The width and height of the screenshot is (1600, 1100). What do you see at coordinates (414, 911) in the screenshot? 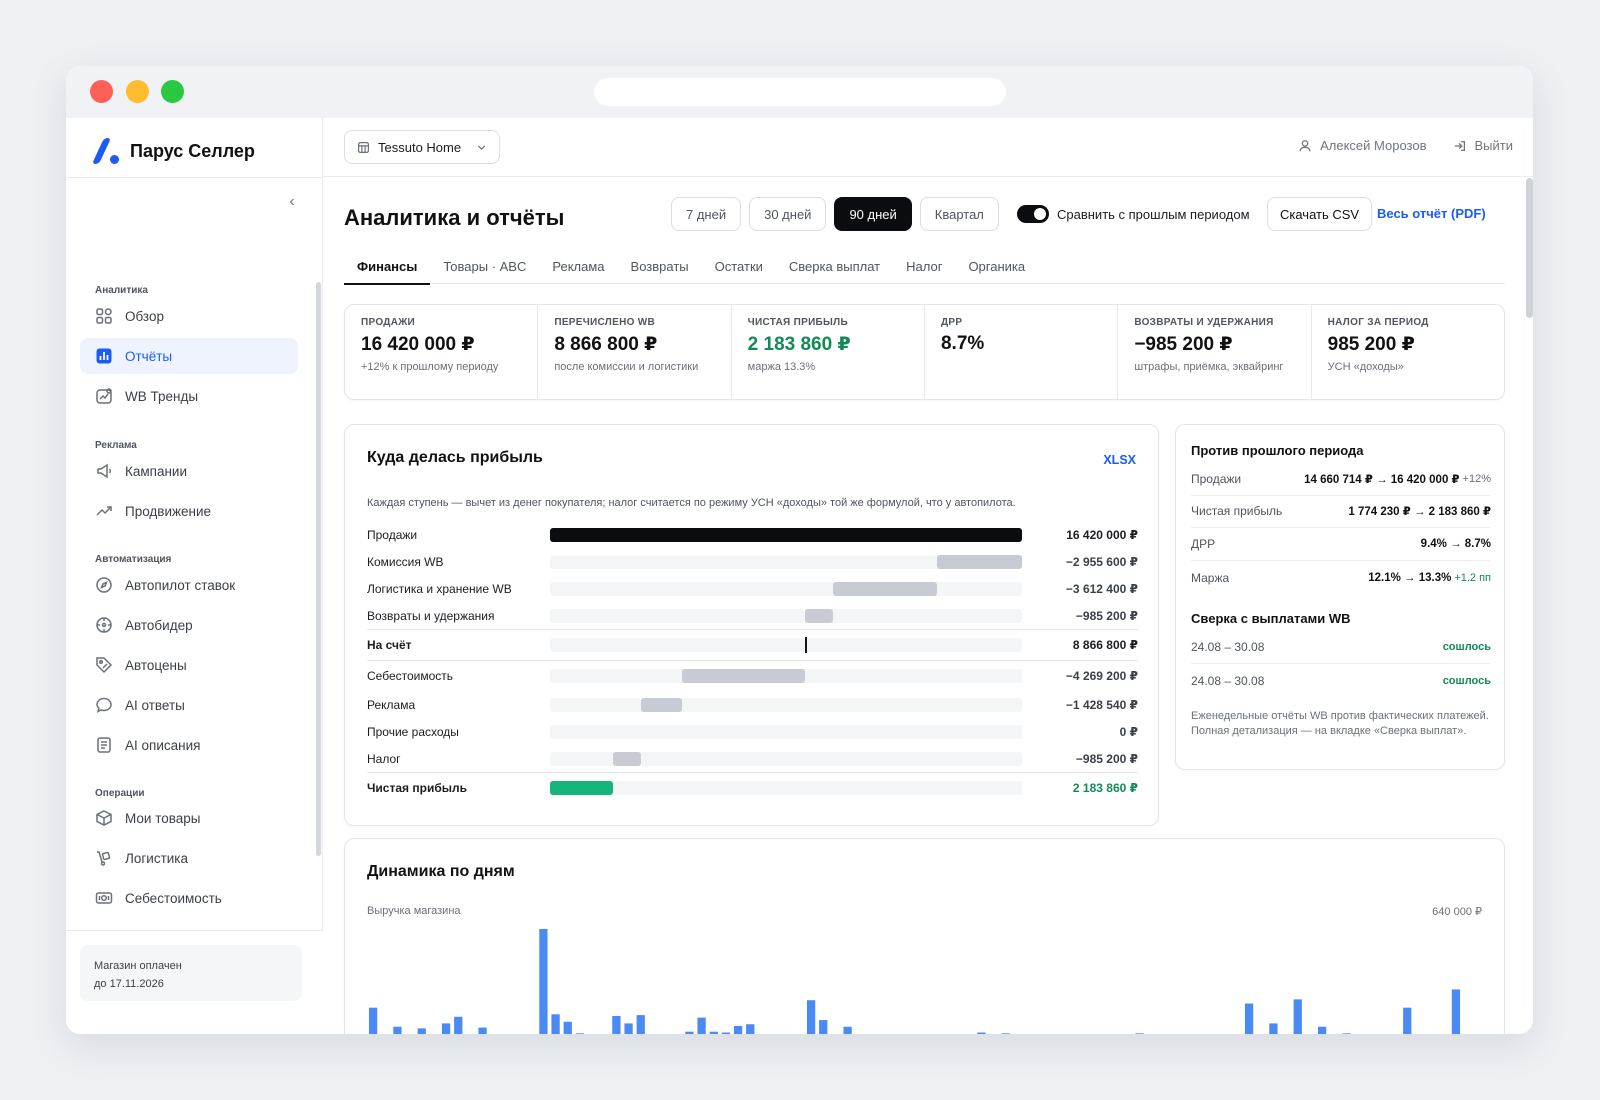
I see `series-label: Выручка магазина` at bounding box center [414, 911].